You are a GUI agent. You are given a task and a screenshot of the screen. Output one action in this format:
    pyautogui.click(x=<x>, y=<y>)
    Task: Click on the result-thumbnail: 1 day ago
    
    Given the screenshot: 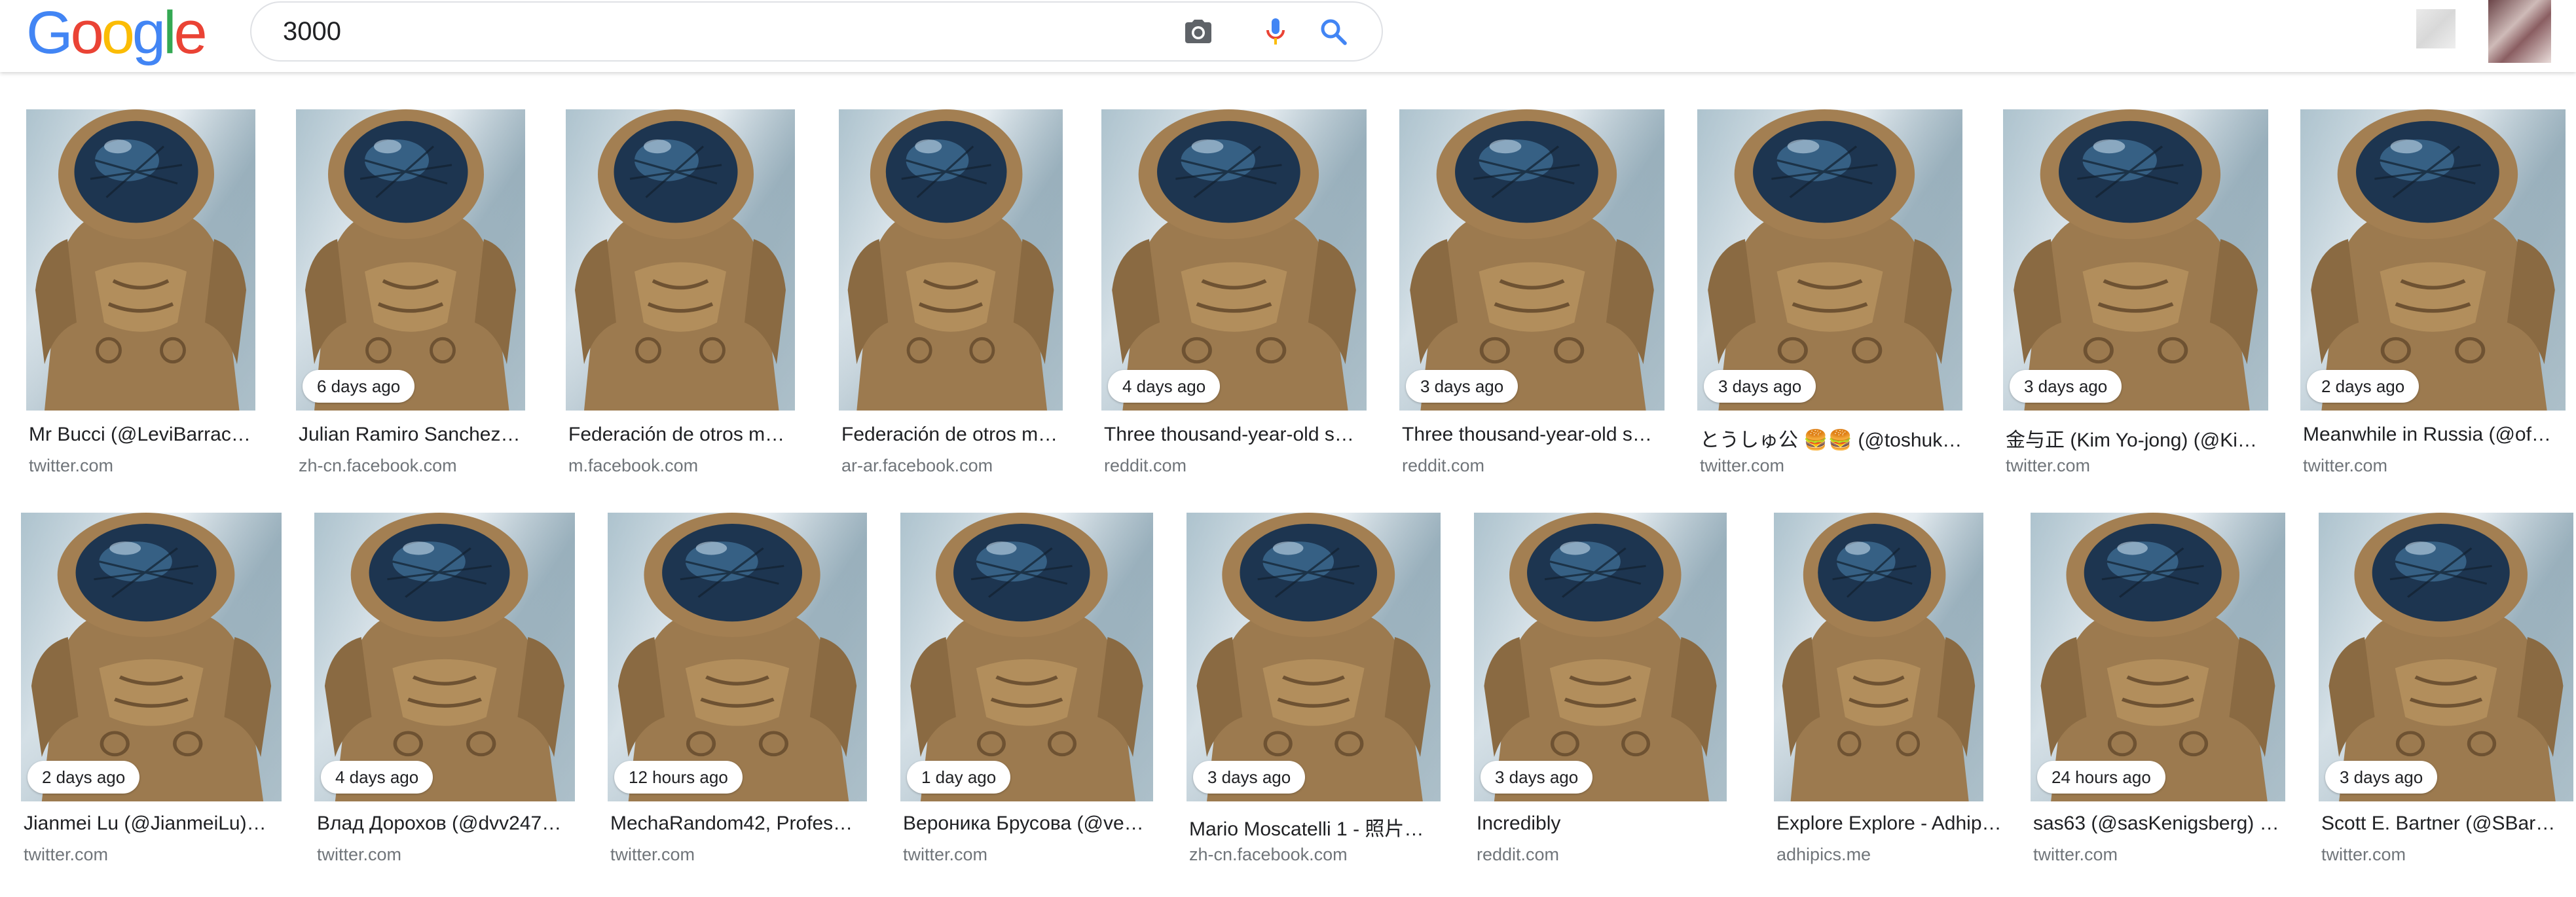 What is the action you would take?
    pyautogui.click(x=1026, y=657)
    